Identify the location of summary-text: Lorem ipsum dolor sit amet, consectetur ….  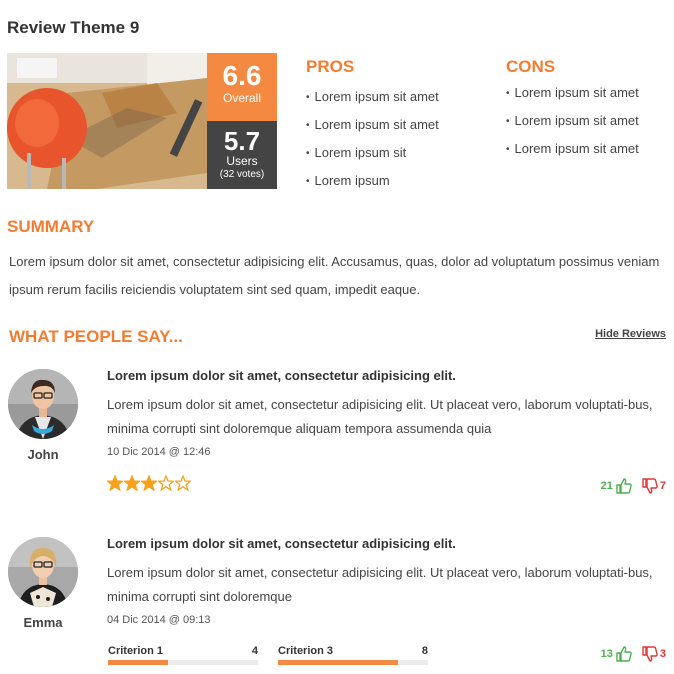
(334, 275).